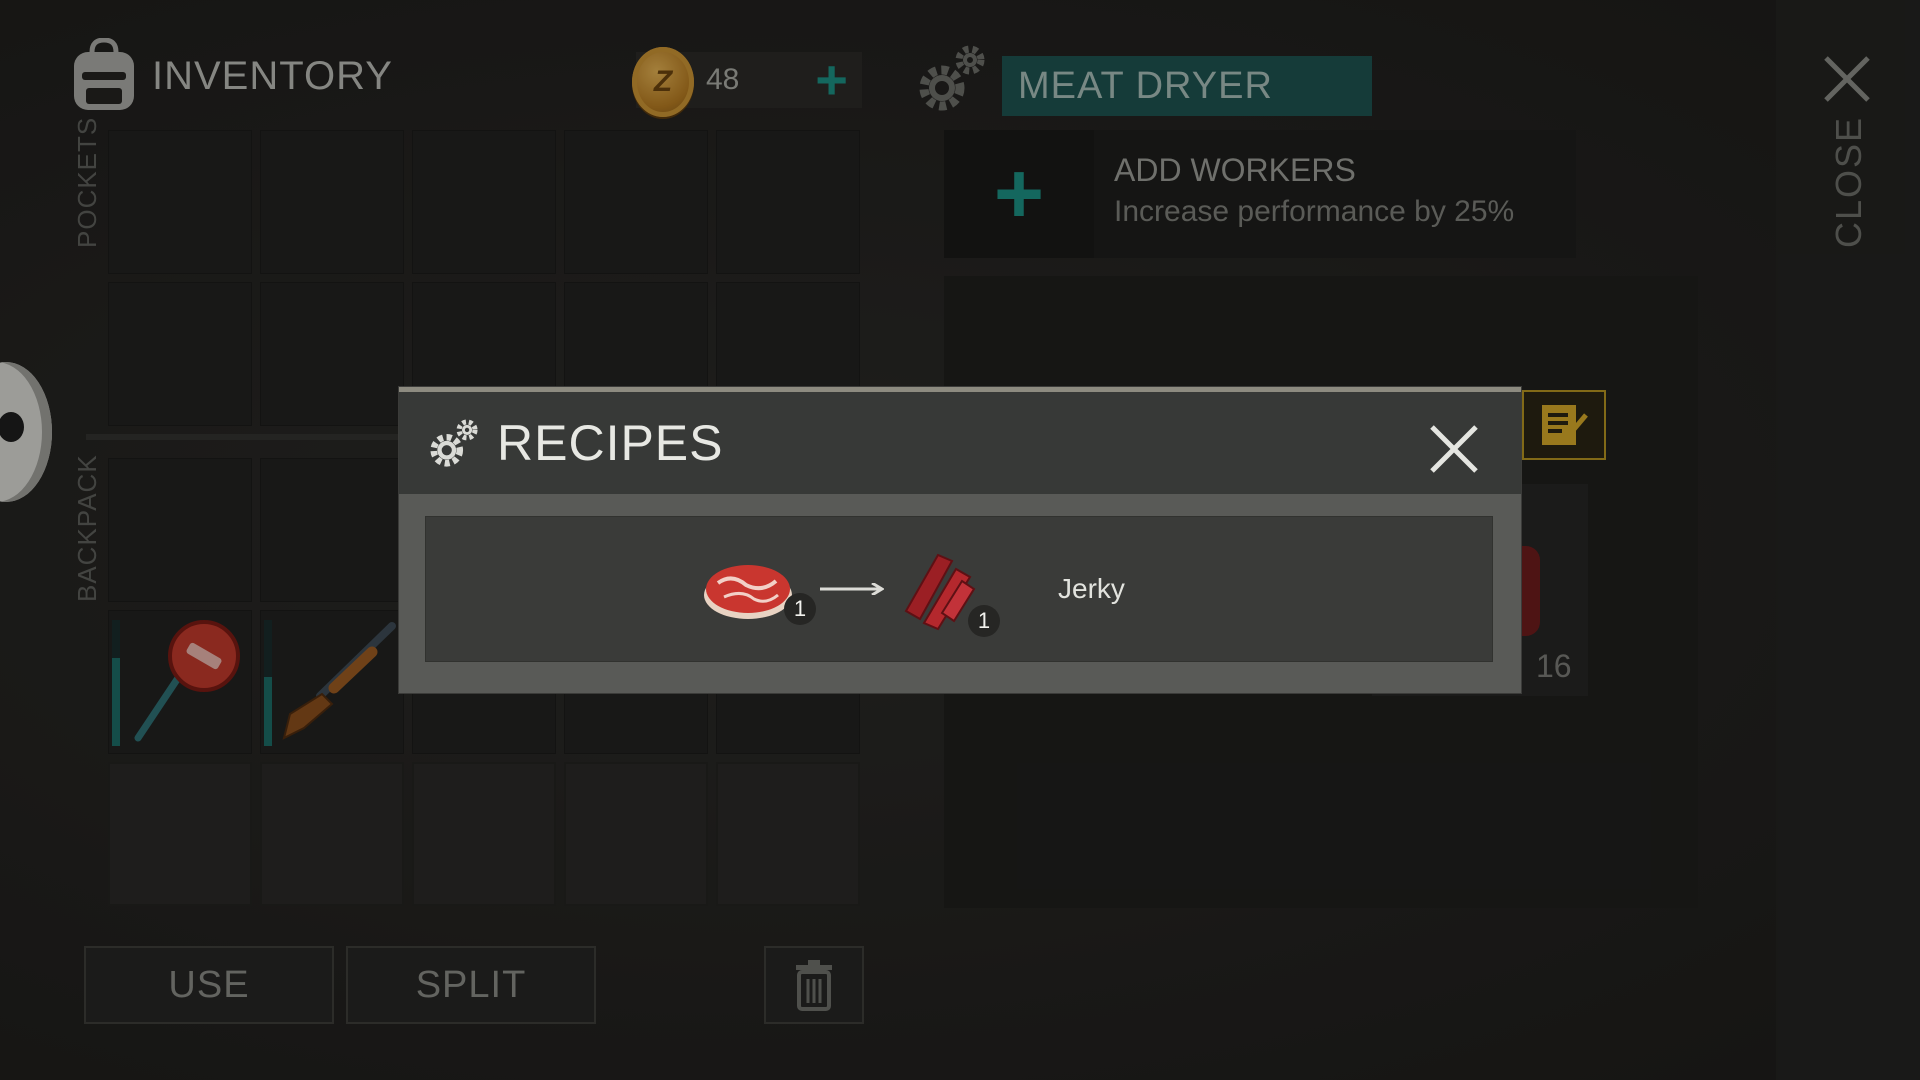 The width and height of the screenshot is (1920, 1080). I want to click on modal-header: RECIPES, so click(960, 443).